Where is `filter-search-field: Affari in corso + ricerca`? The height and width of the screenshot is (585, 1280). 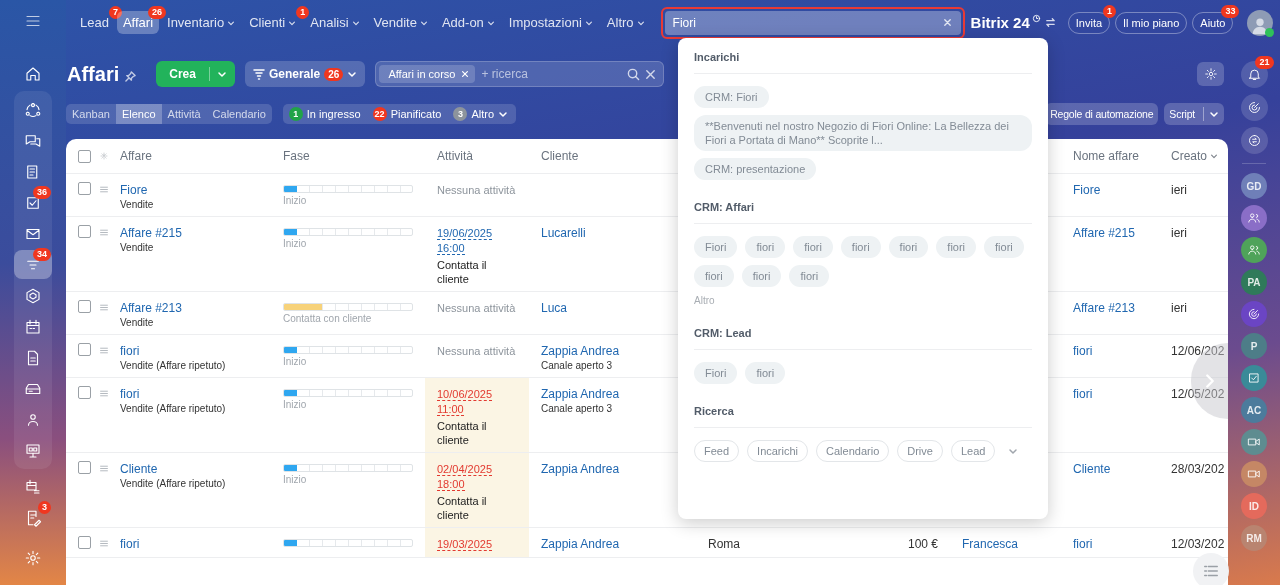 filter-search-field: Affari in corso + ricerca is located at coordinates (520, 74).